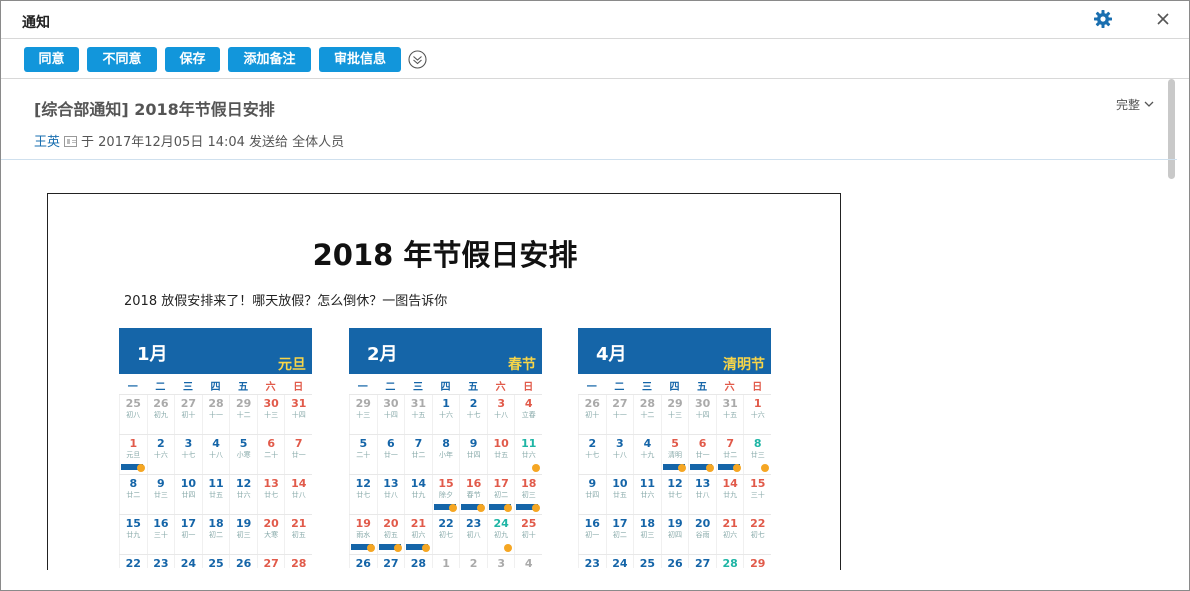  I want to click on day-number: 25, so click(133, 403).